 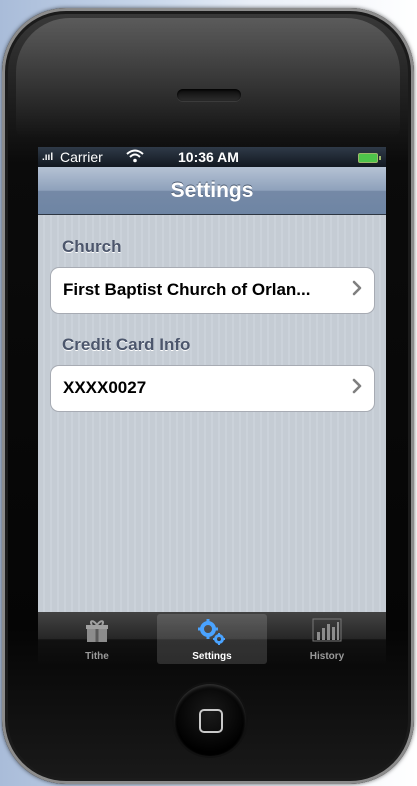 I want to click on gift-icon, so click(x=97, y=634).